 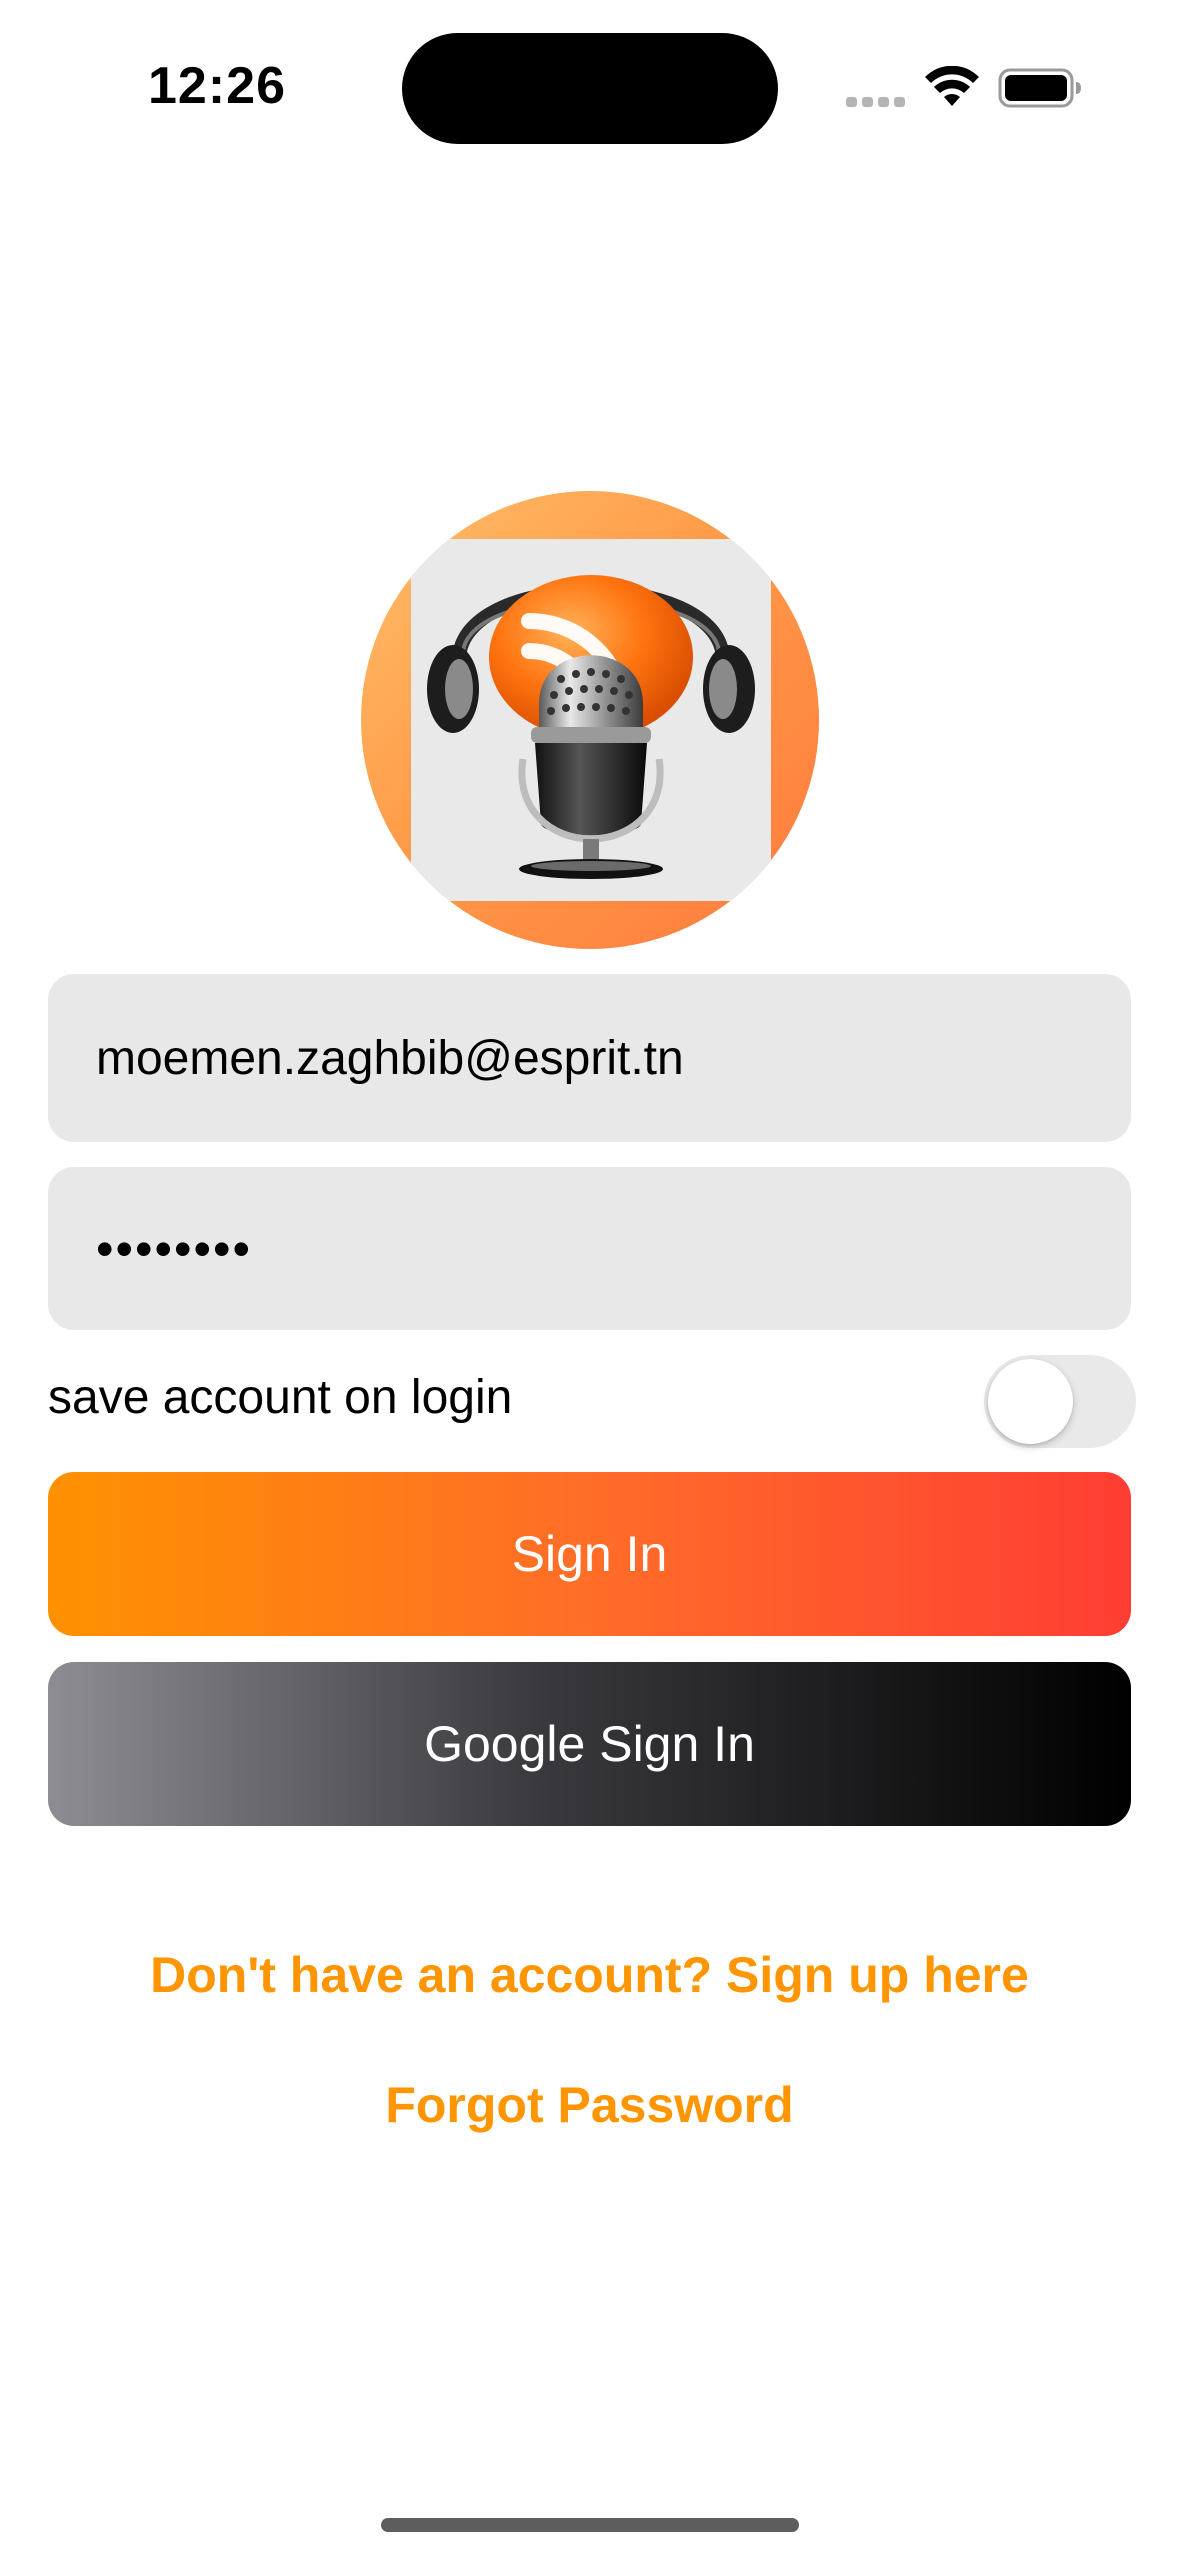 What do you see at coordinates (174, 1248) in the screenshot?
I see `password-value: ••••••••` at bounding box center [174, 1248].